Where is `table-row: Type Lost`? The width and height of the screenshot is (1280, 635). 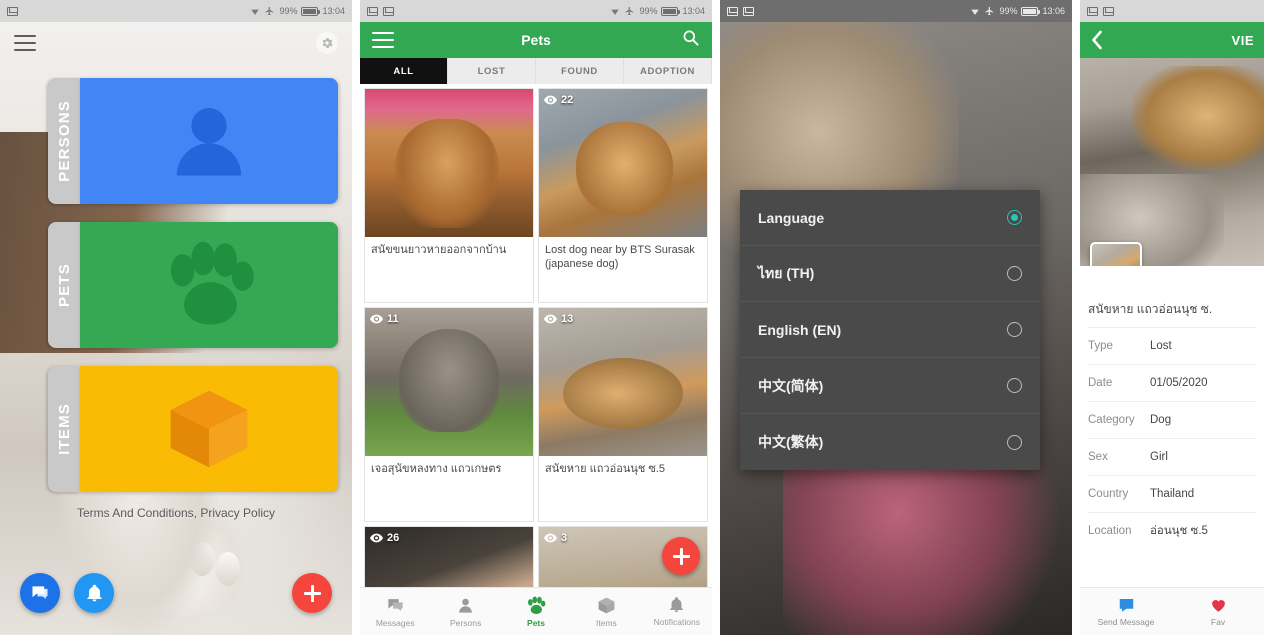
table-row: Type Lost is located at coordinates (1172, 345).